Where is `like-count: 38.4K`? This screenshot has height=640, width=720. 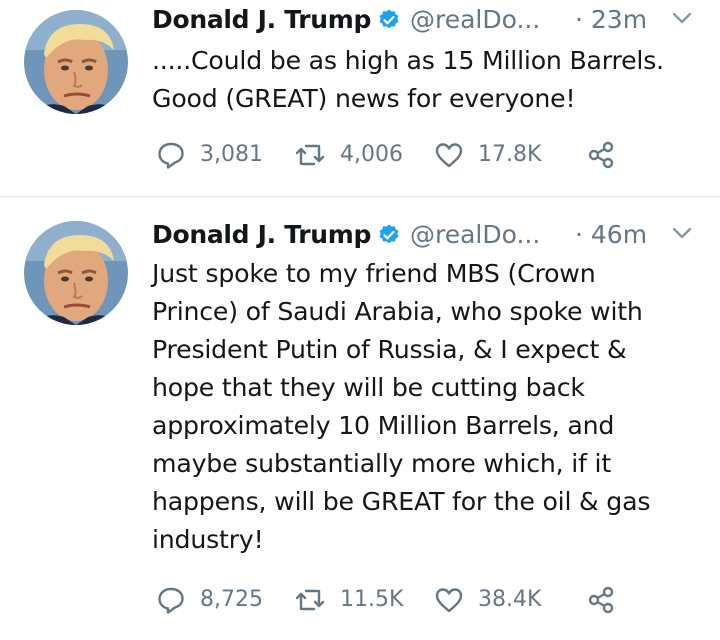
like-count: 38.4K is located at coordinates (510, 599).